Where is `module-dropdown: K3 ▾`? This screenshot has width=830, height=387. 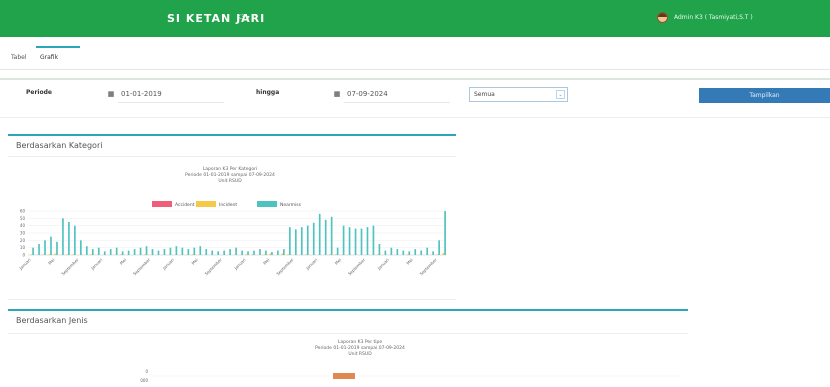 module-dropdown: K3 ▾ is located at coordinates (243, 17).